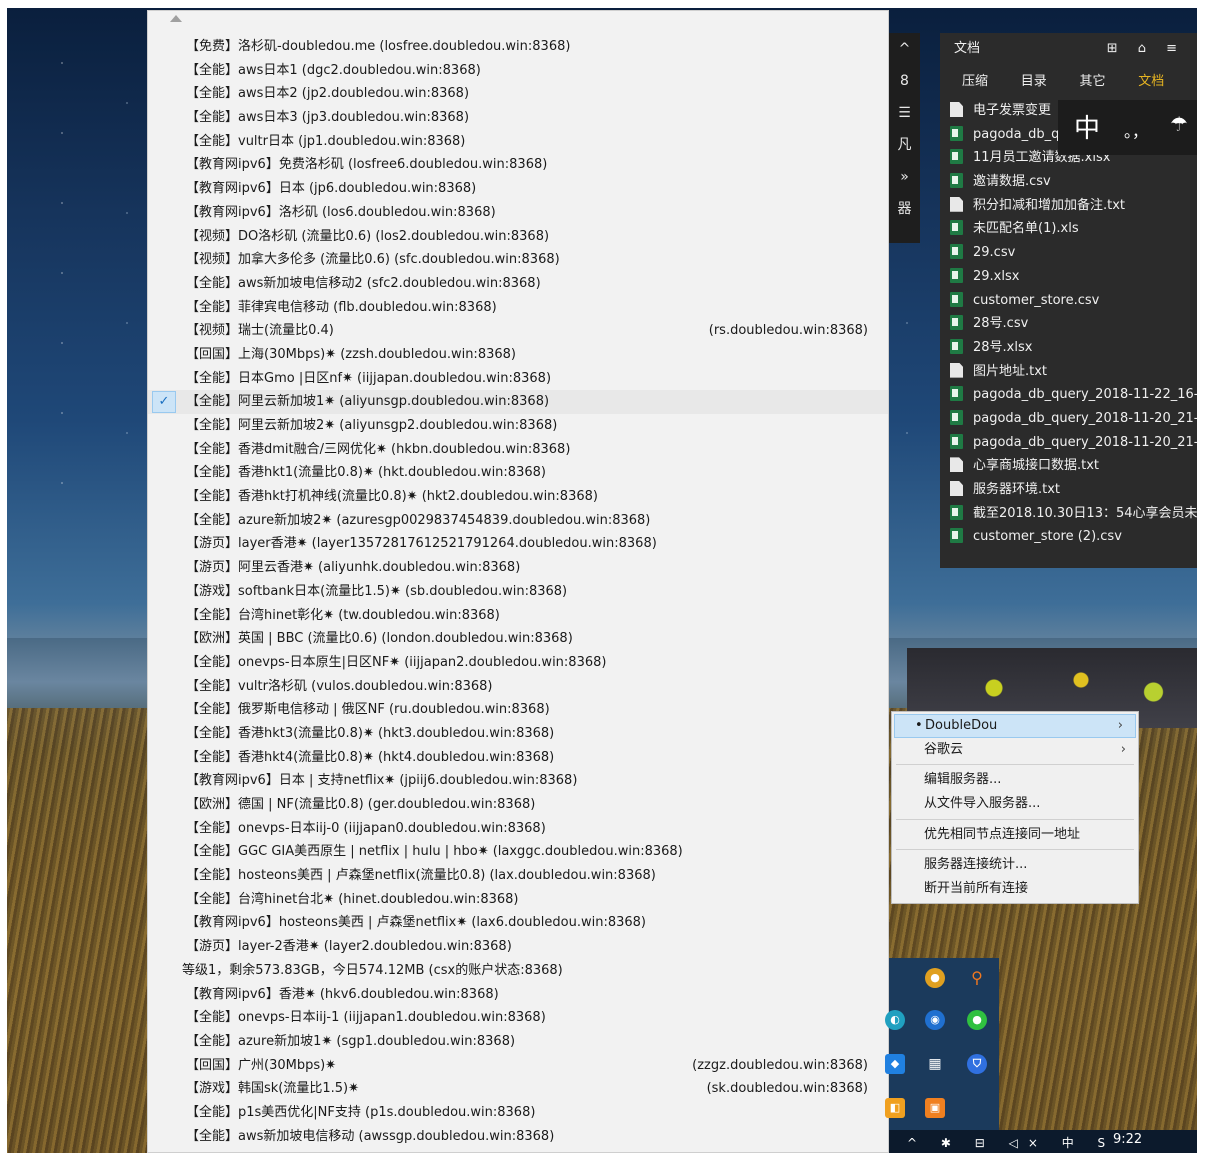  I want to click on server-item: 【视频】瑞士(流量比0.4) (rs.doubledou.win:8368), so click(518, 331).